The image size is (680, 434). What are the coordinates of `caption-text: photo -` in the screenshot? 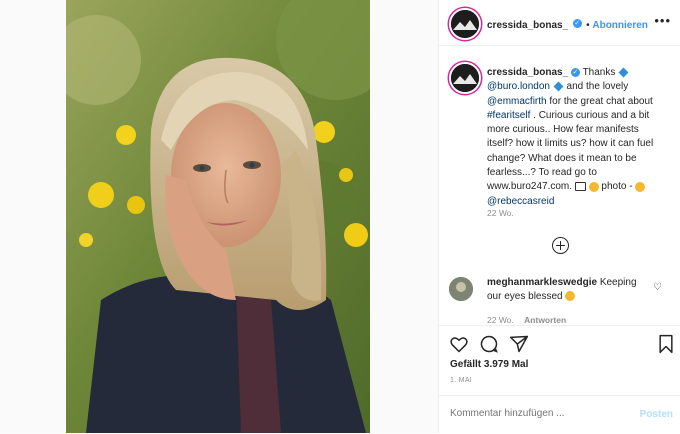 It's located at (617, 187).